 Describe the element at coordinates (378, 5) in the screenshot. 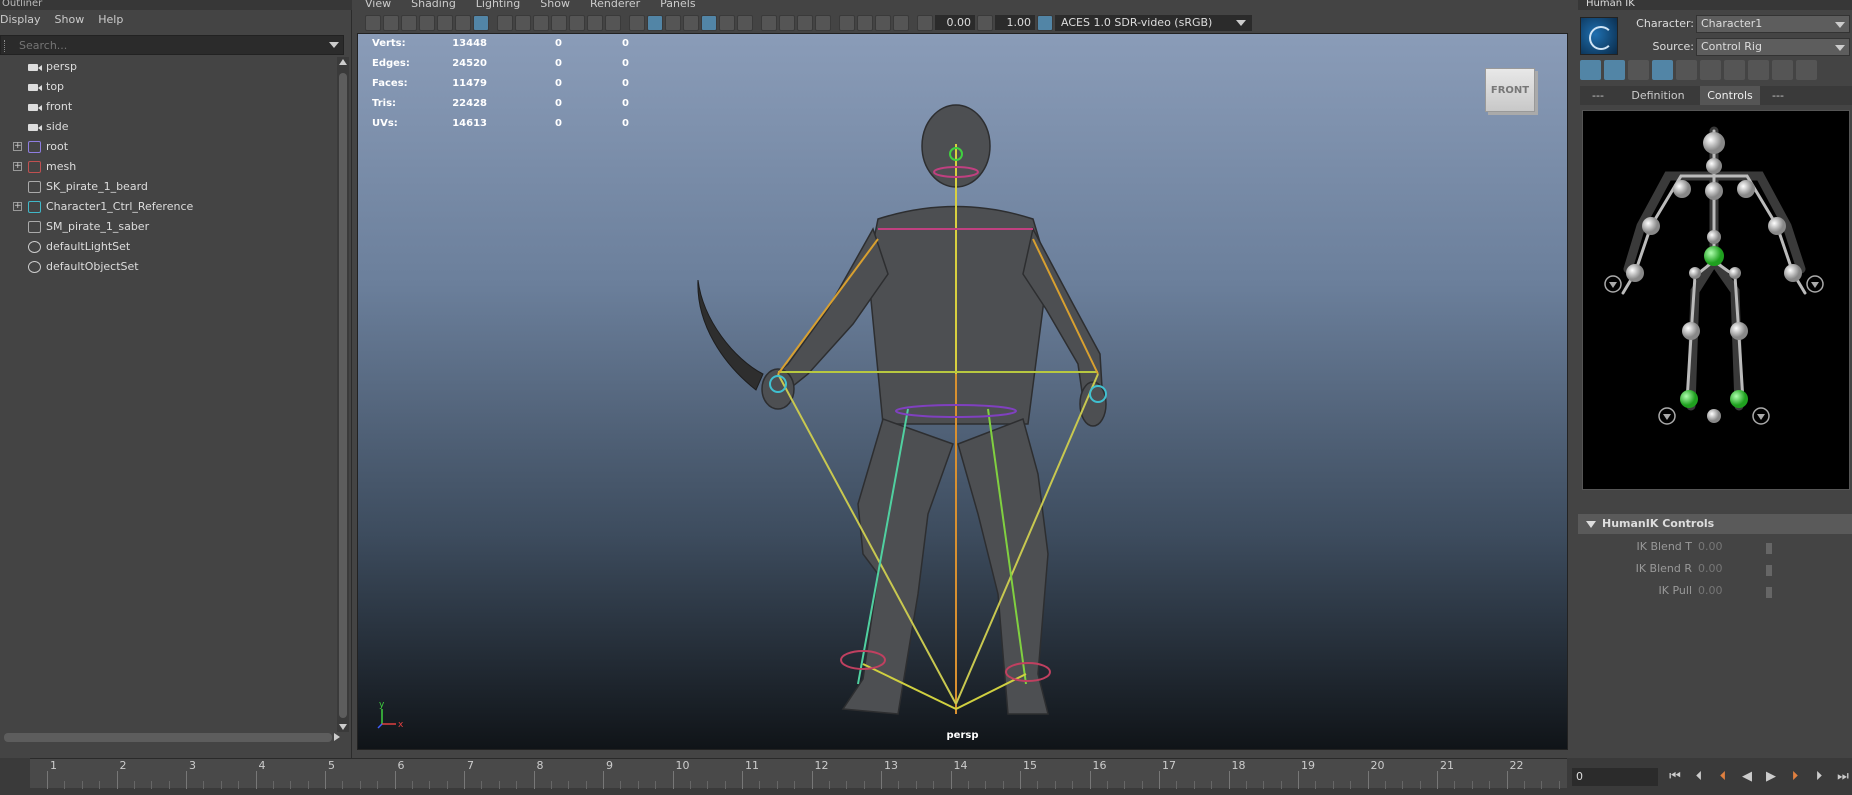

I see `menu-view: View` at that location.